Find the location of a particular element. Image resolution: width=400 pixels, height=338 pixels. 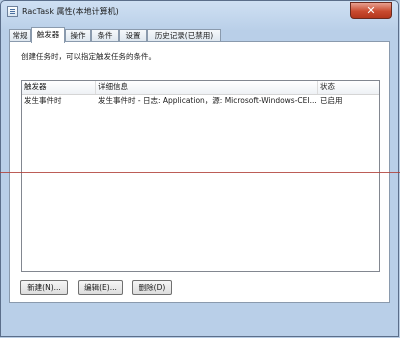

close-icon: ✕ is located at coordinates (371, 10).